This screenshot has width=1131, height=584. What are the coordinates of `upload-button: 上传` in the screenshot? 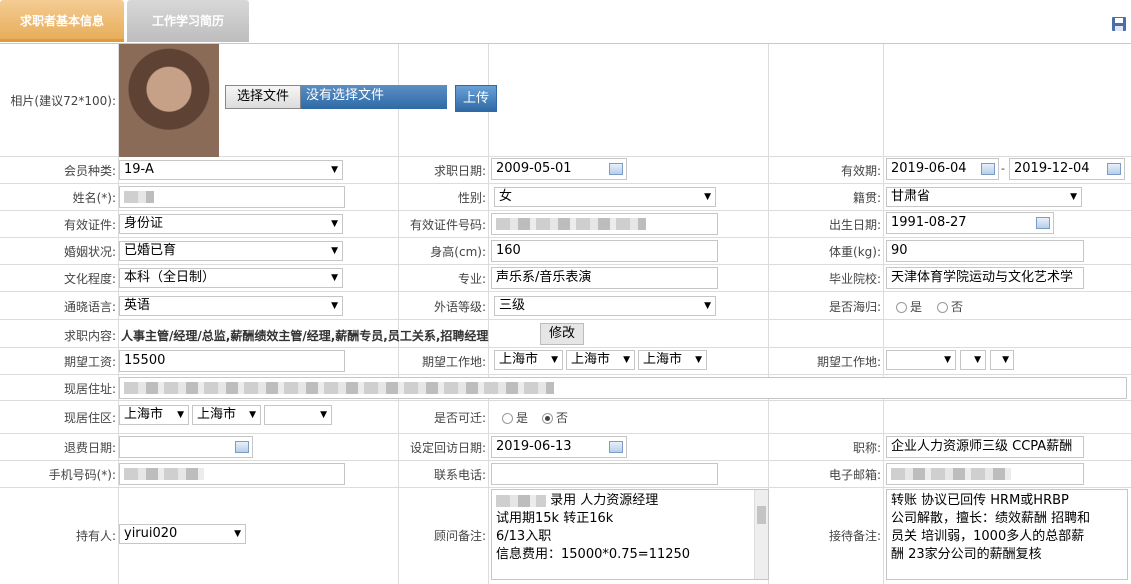 It's located at (476, 98).